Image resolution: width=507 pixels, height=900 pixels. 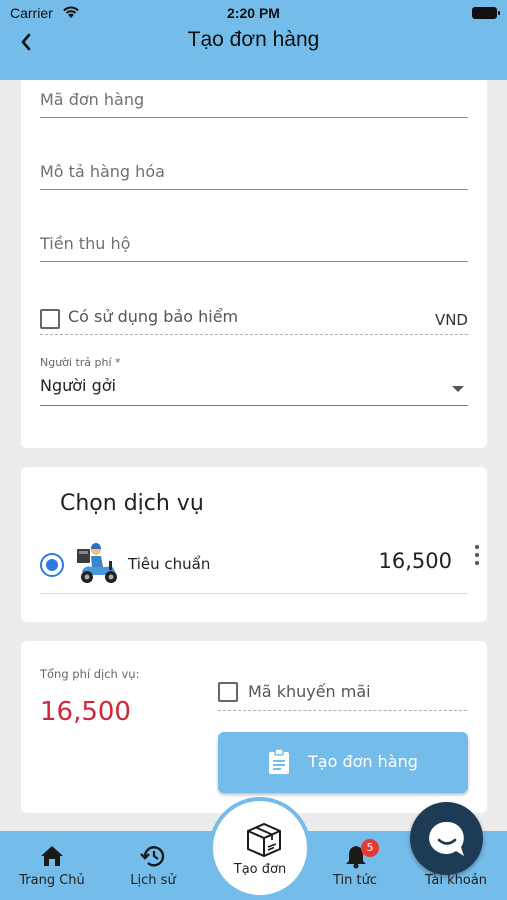 I want to click on status-bar: Carrier 2:20 PM, so click(x=253, y=13).